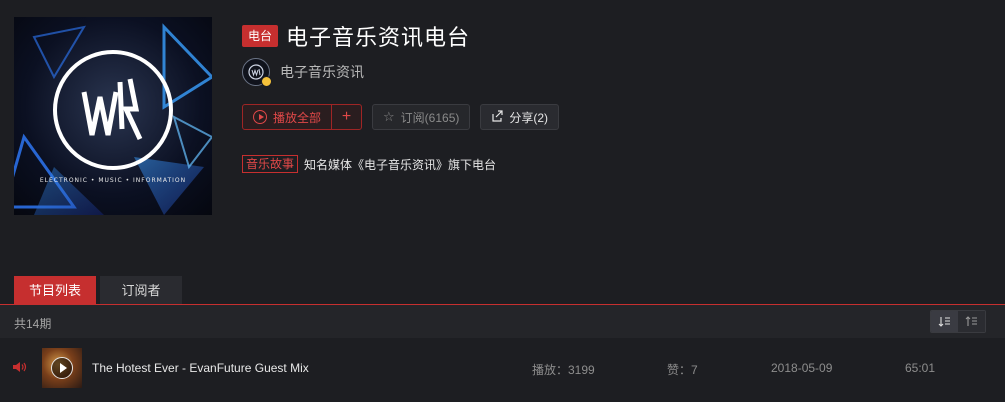 The width and height of the screenshot is (1005, 402). I want to click on radio-type-tag: 电台, so click(260, 36).